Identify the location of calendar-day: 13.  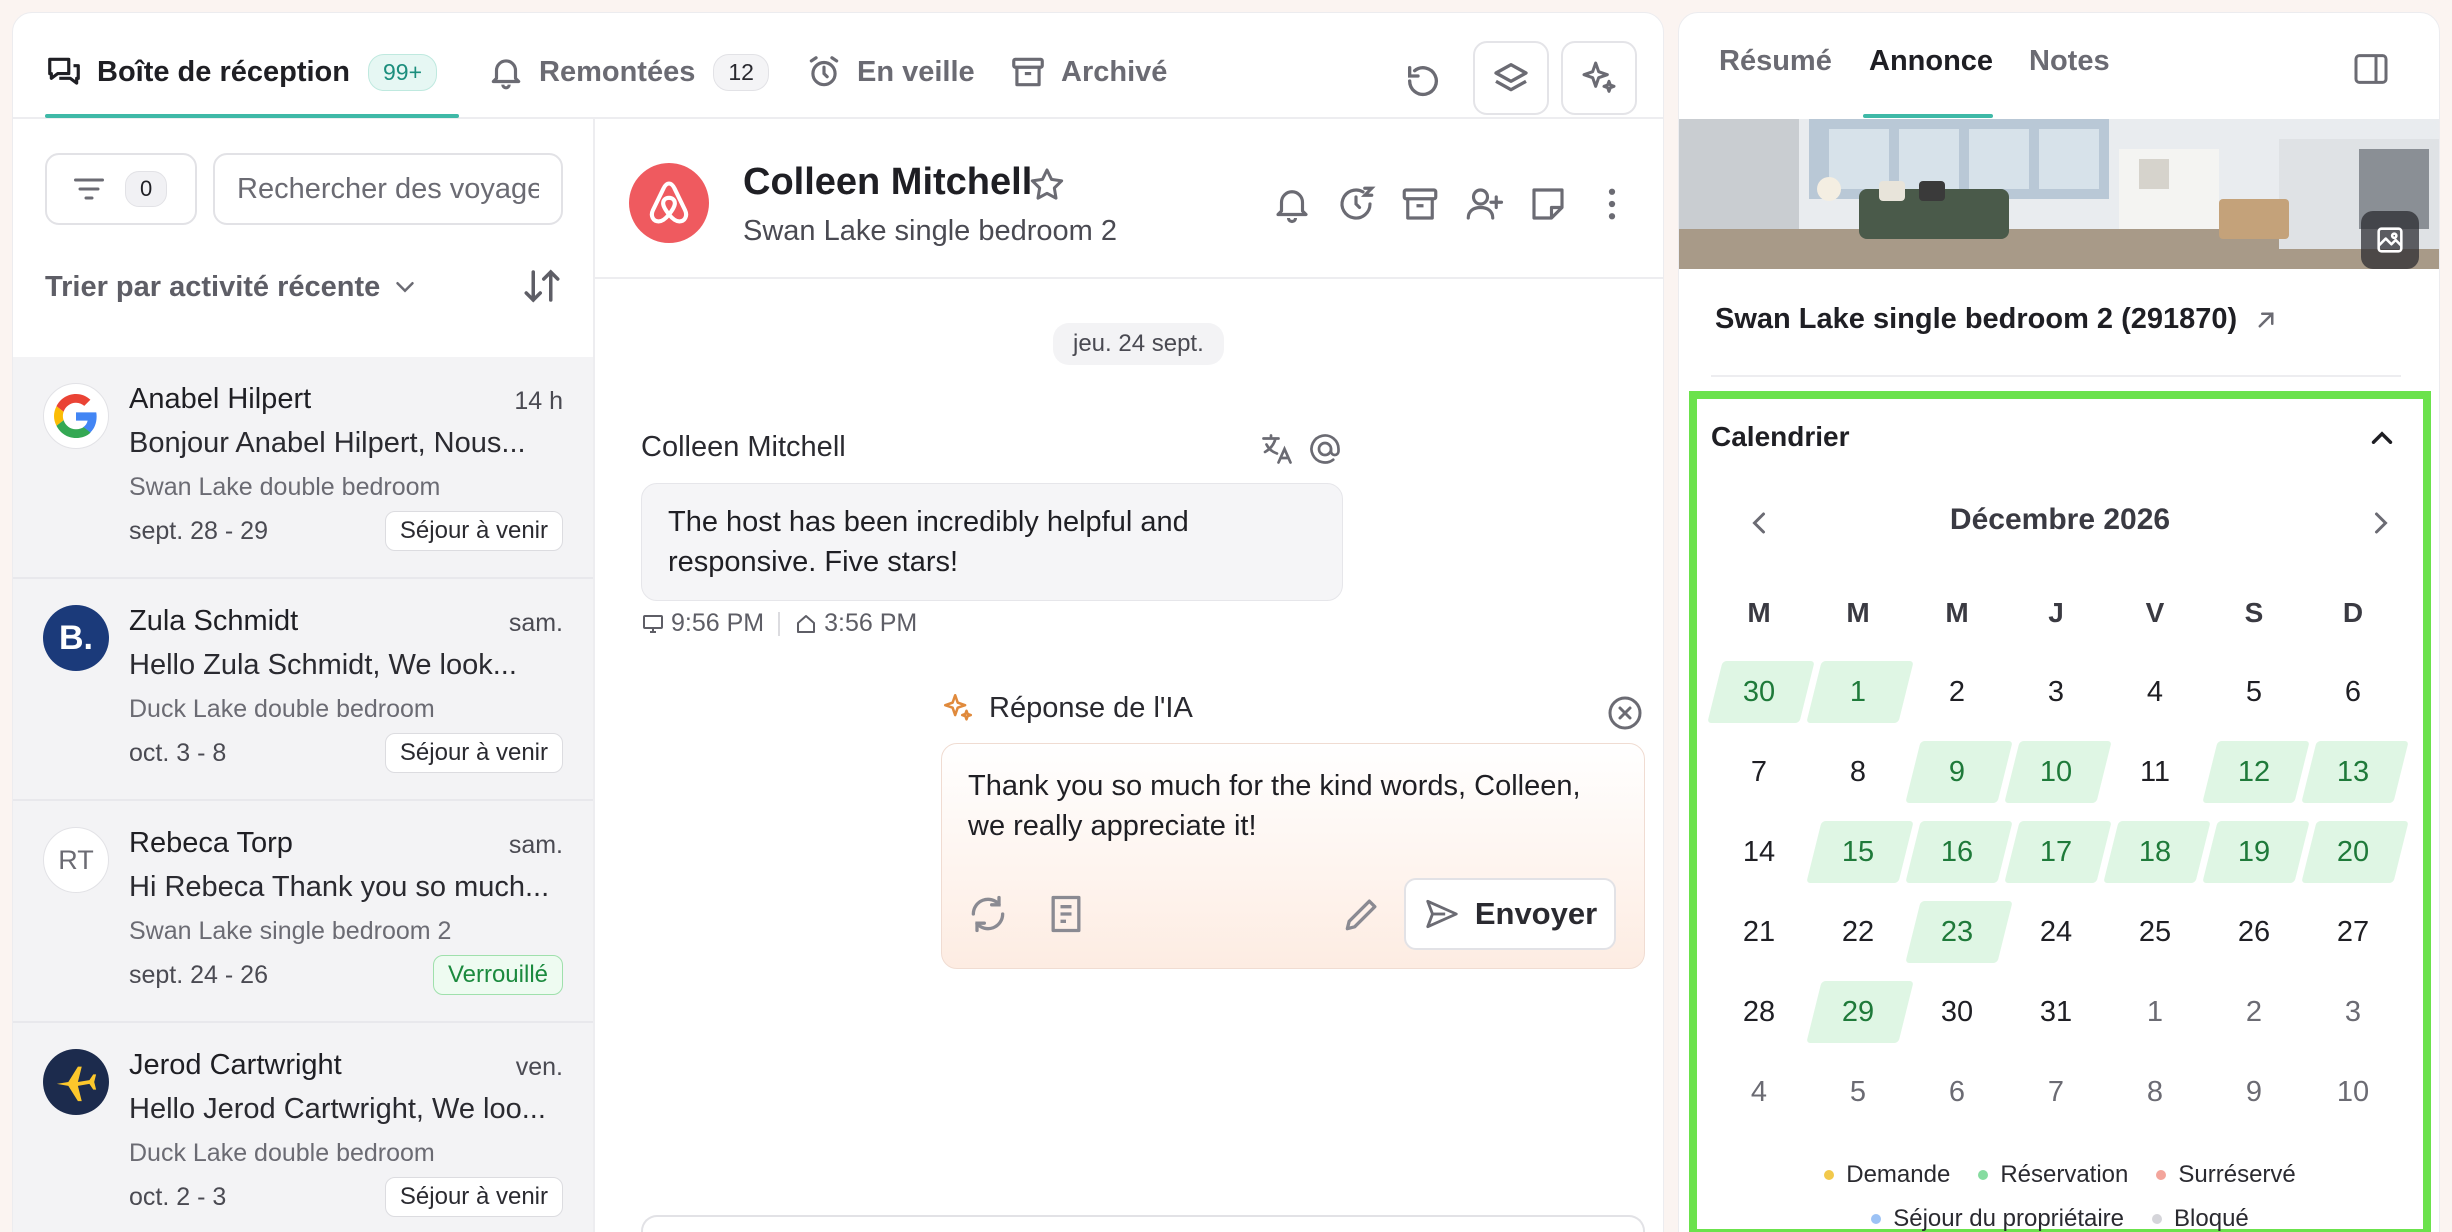
(2353, 772).